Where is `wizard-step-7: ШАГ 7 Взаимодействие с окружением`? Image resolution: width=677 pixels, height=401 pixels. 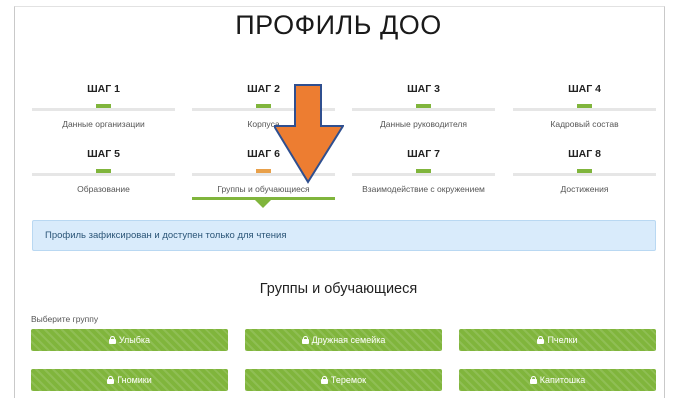
wizard-step-7: ШАГ 7 Взаимодействие с окружением is located at coordinates (423, 170).